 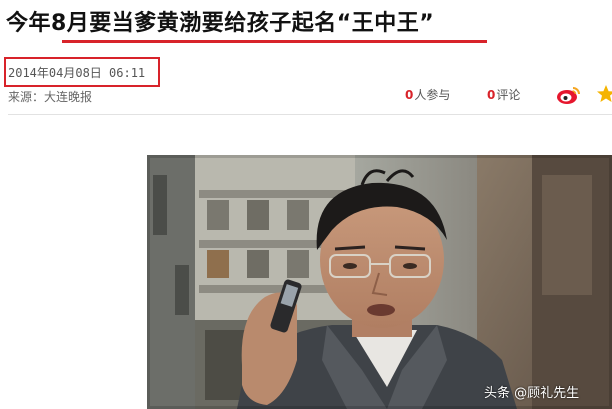 I want to click on participants-link: 0 人参与, so click(x=427, y=94).